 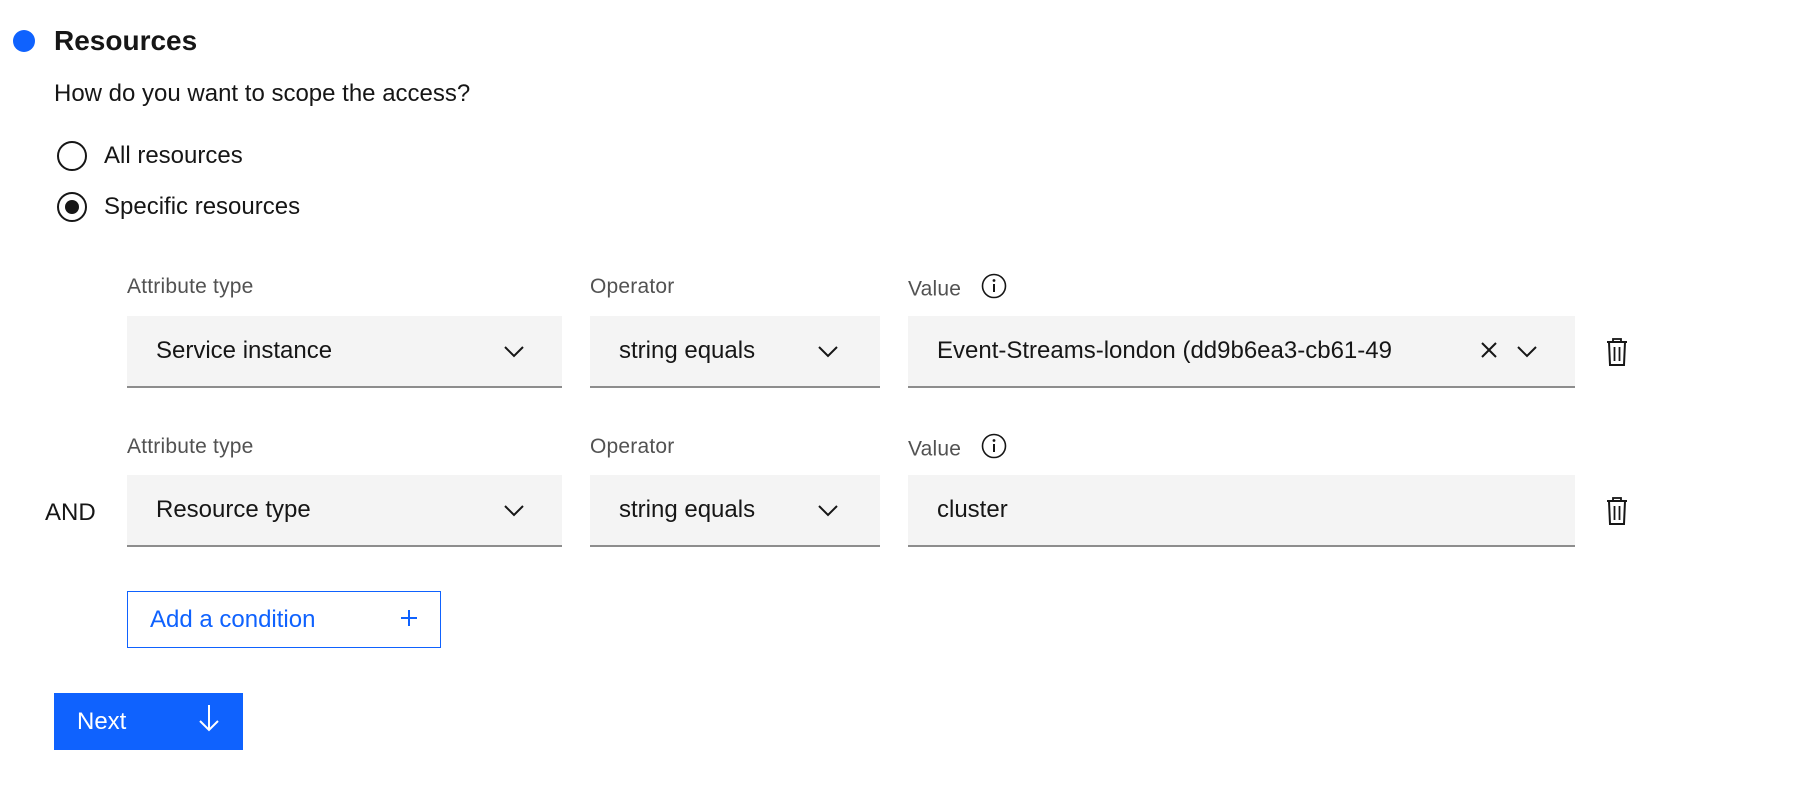 I want to click on add-condition-label: Add a condition, so click(x=233, y=619).